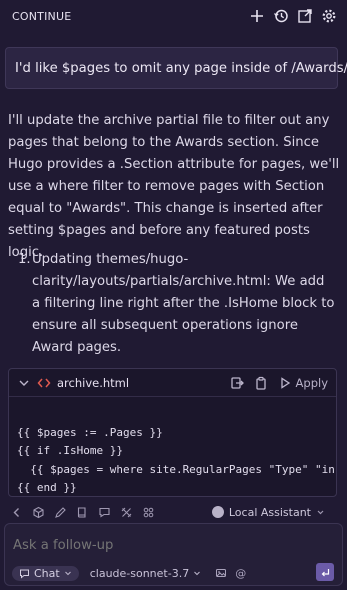 This screenshot has width=347, height=590. I want to click on assistant-avatar-icon, so click(217, 512).